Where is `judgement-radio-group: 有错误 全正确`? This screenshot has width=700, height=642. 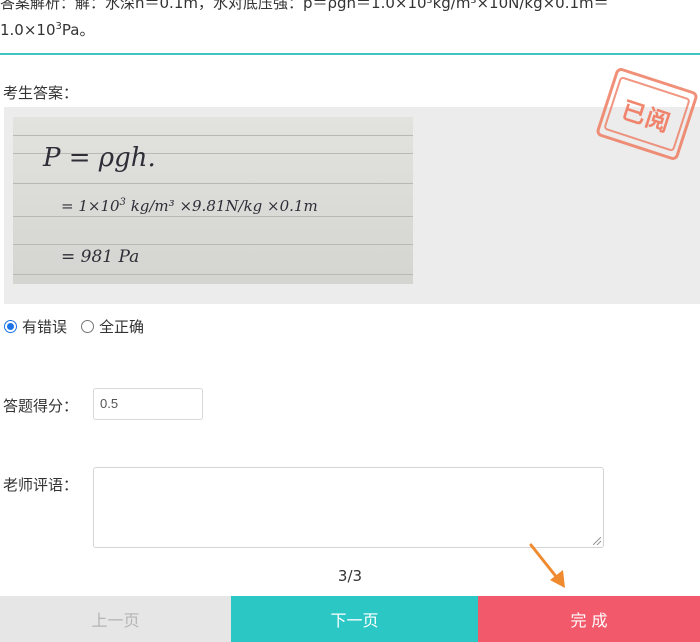 judgement-radio-group: 有错误 全正确 is located at coordinates (81, 326).